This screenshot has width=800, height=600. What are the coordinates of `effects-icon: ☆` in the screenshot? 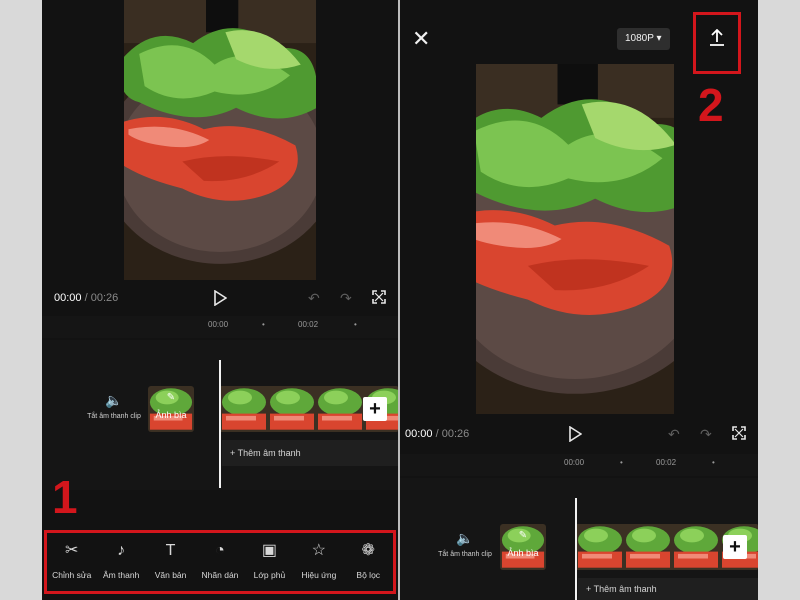 It's located at (318, 550).